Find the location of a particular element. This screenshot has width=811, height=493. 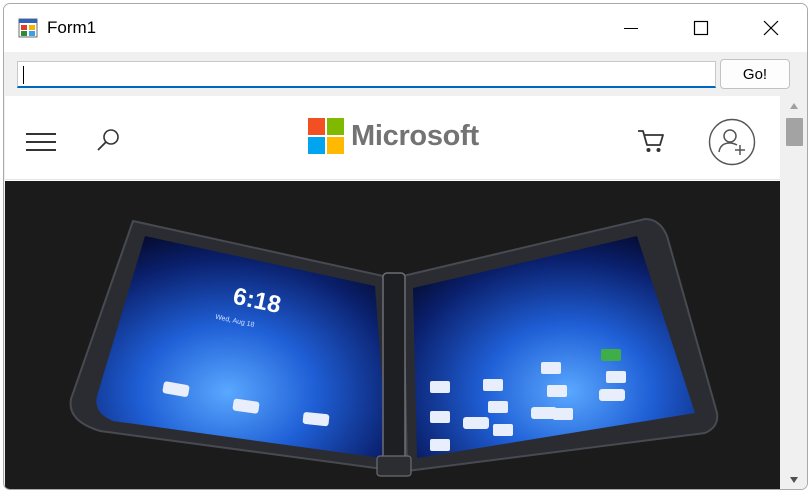

form-app-icon is located at coordinates (28, 28).